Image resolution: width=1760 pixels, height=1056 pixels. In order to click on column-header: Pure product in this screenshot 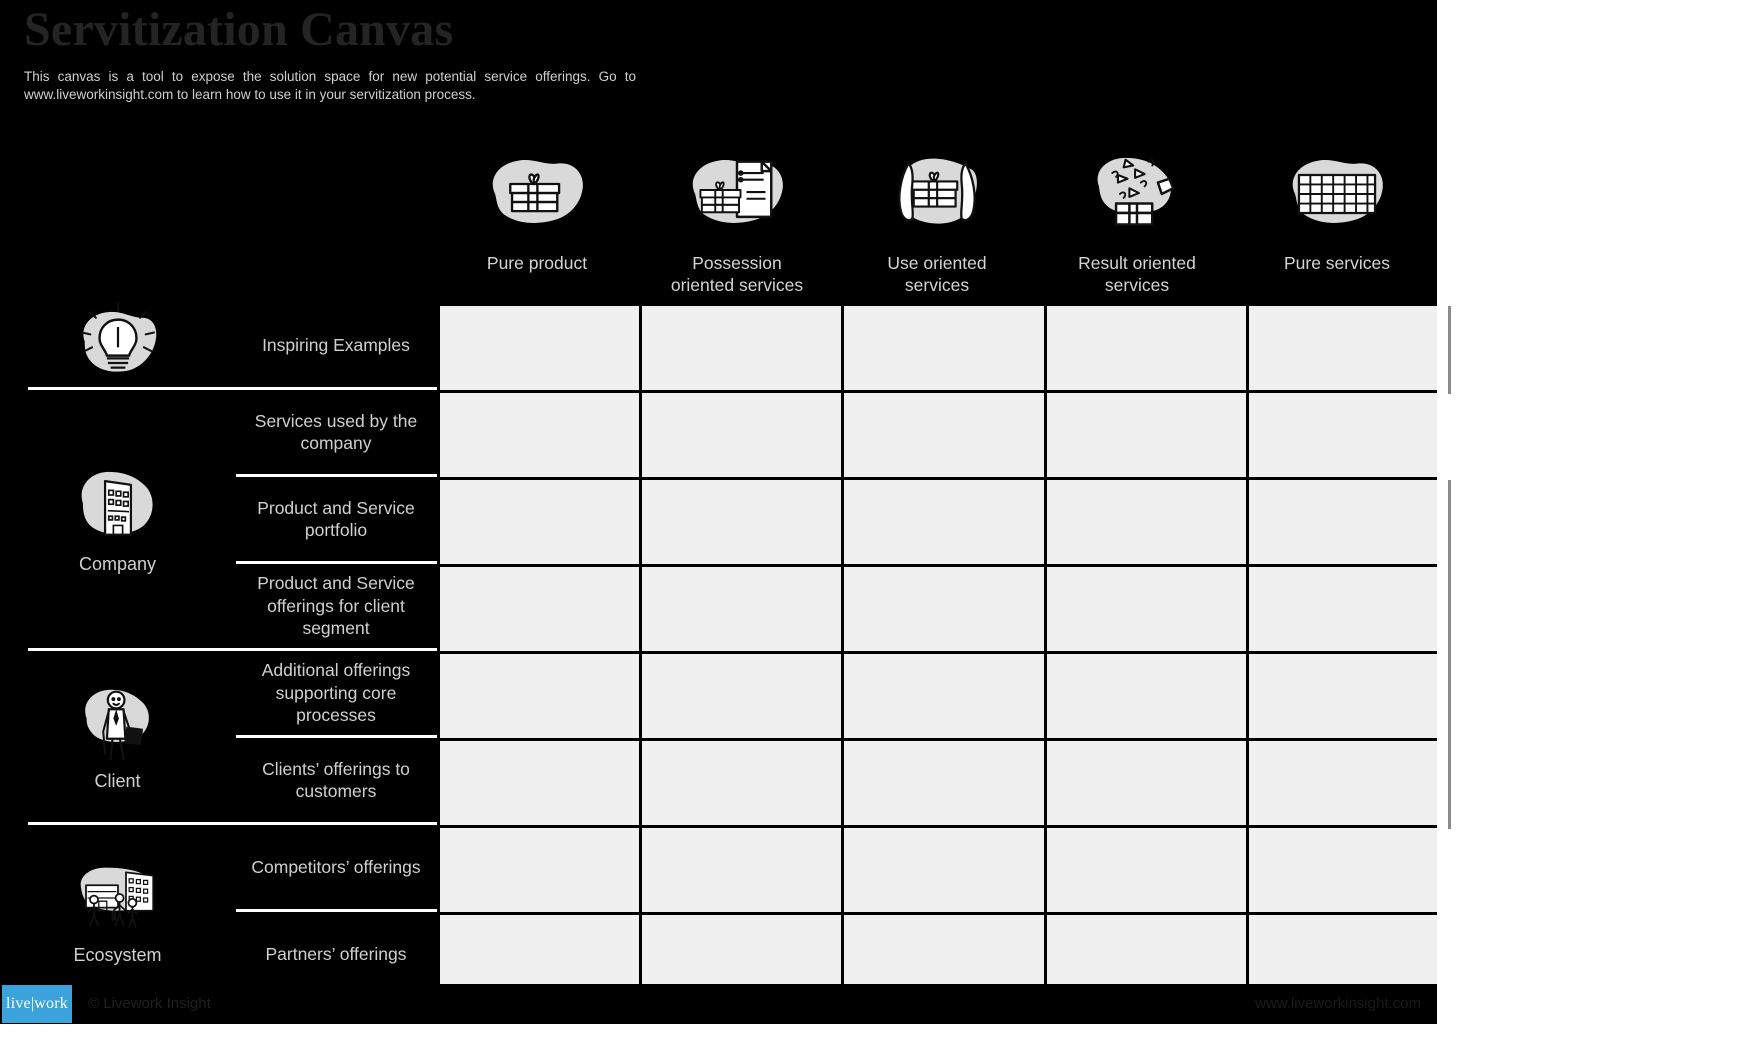, I will do `click(537, 222)`.